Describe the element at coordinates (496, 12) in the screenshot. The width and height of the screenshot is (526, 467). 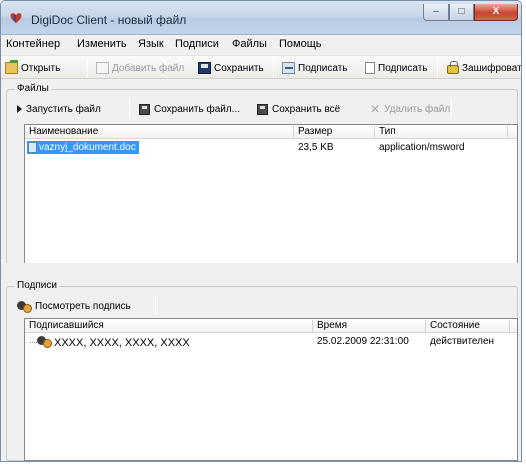
I see `close-button: X` at that location.